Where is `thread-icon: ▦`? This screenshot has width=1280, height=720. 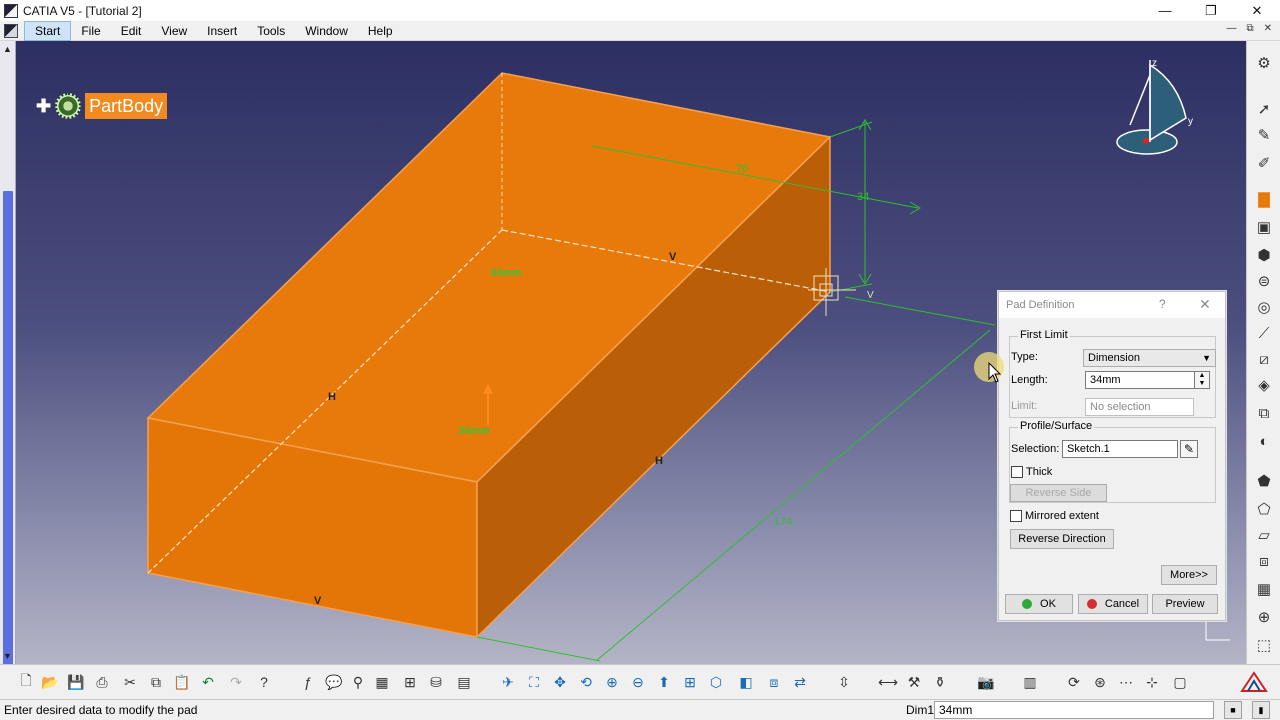 thread-icon: ▦ is located at coordinates (1264, 589).